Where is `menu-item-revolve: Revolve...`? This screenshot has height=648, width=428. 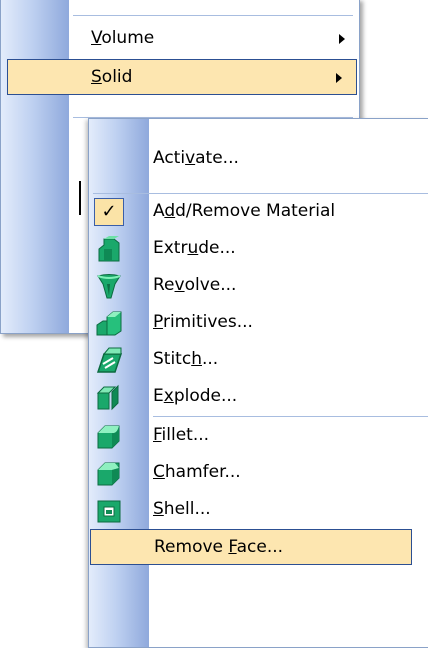
menu-item-revolve: Revolve... is located at coordinates (258, 286).